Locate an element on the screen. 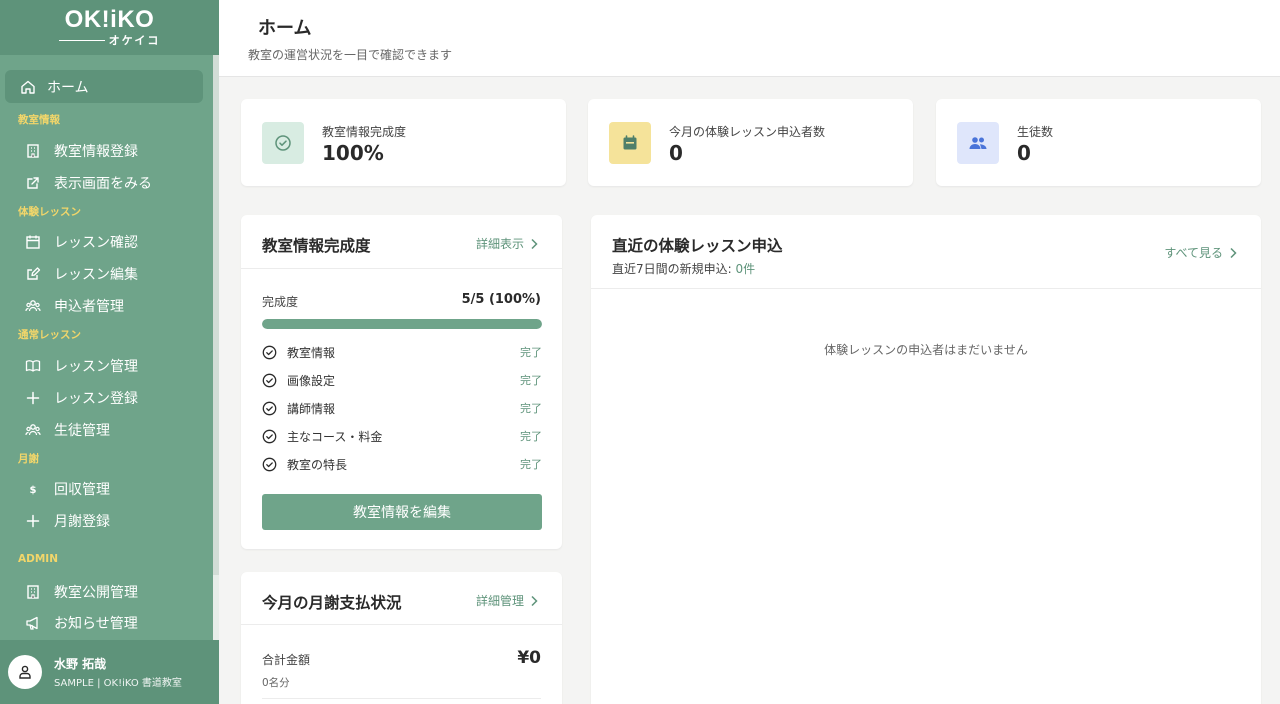  completion-value: 5/5 (100%) is located at coordinates (501, 299).